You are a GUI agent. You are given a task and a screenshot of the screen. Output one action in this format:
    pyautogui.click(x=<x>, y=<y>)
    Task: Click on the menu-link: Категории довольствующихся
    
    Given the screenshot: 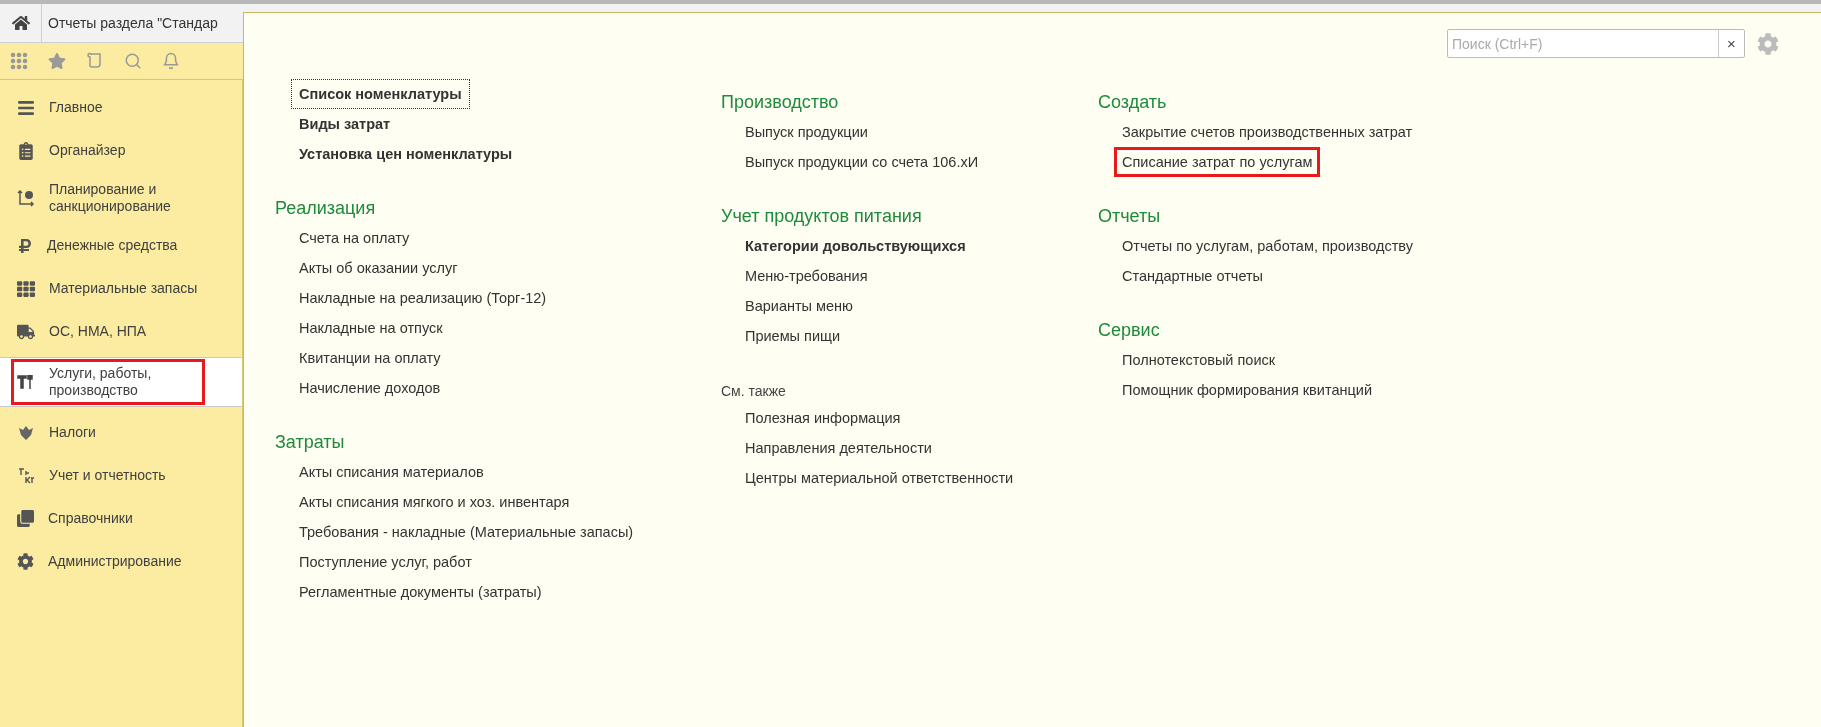 What is the action you would take?
    pyautogui.click(x=855, y=246)
    